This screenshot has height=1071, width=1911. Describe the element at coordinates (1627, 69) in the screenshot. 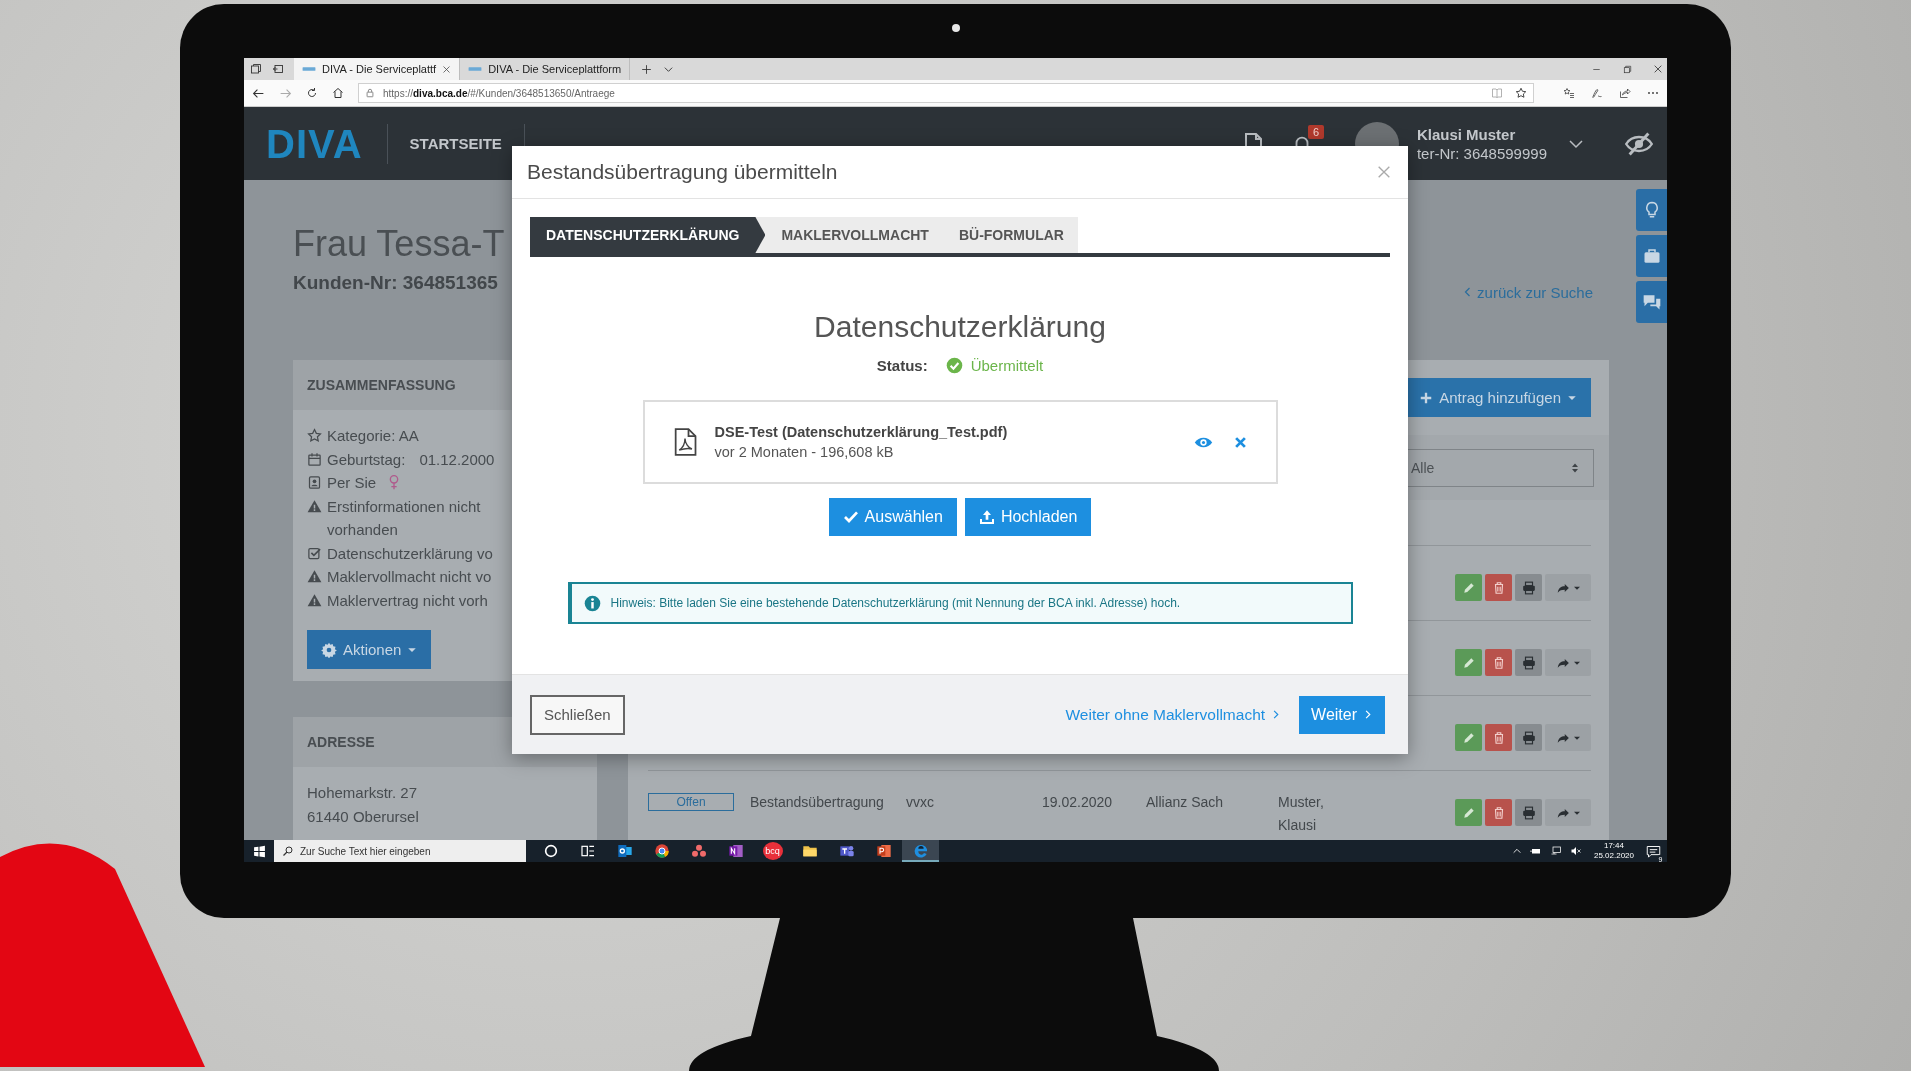

I see `restore-icon` at that location.